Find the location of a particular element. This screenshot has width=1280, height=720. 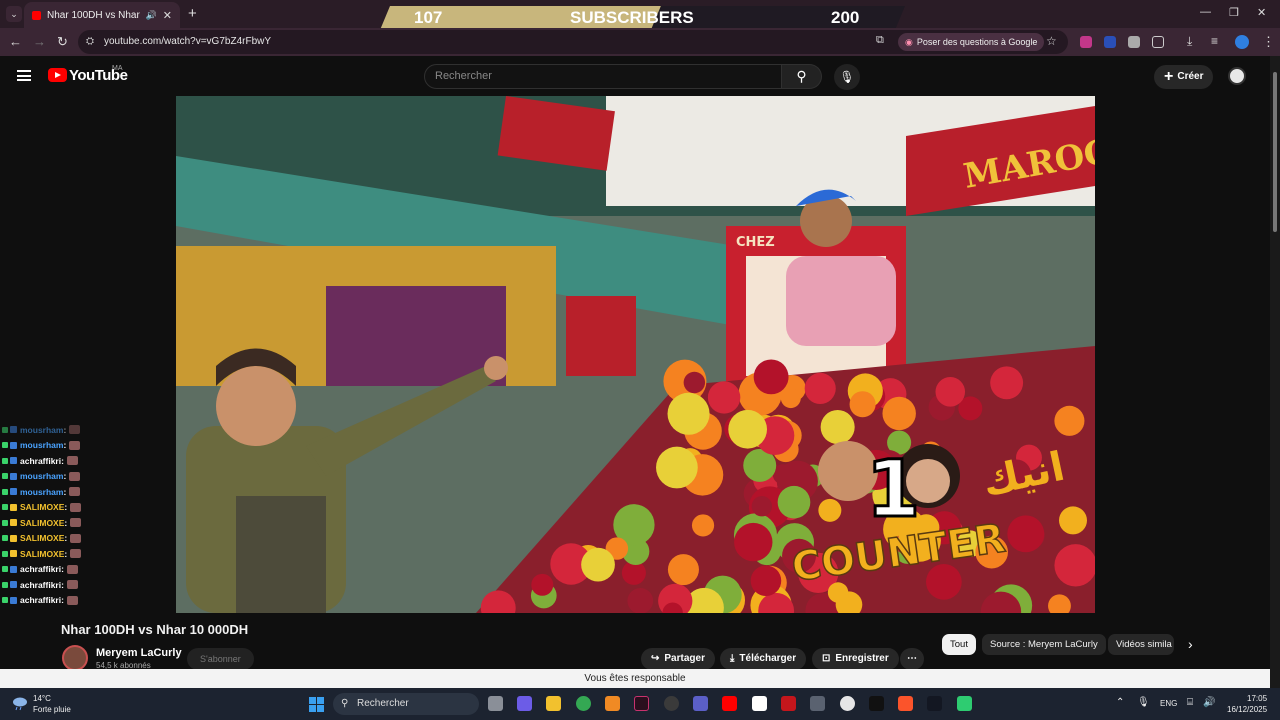

restore-button: ❐ is located at coordinates (1234, 12).